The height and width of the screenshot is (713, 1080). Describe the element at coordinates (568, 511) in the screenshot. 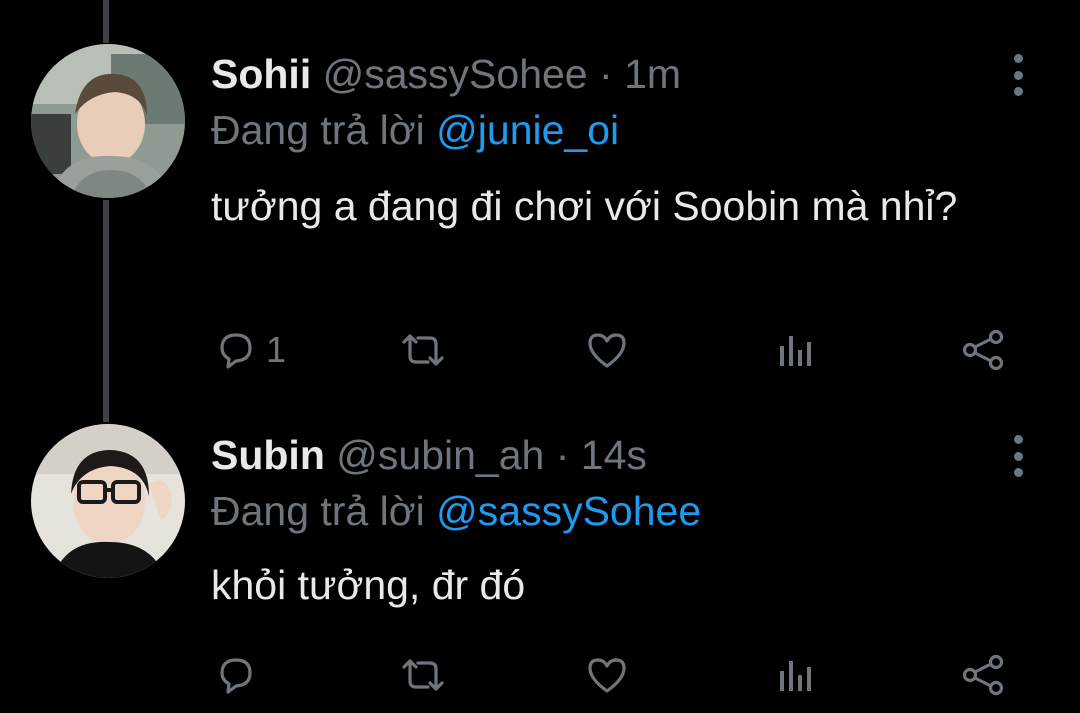

I see `mention-link: @sassySohee` at that location.